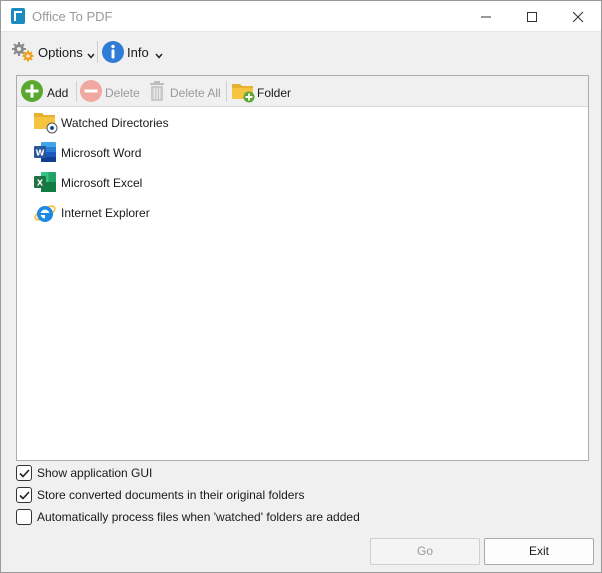 Image resolution: width=602 pixels, height=573 pixels. Describe the element at coordinates (45, 182) in the screenshot. I see `excel-icon: X` at that location.